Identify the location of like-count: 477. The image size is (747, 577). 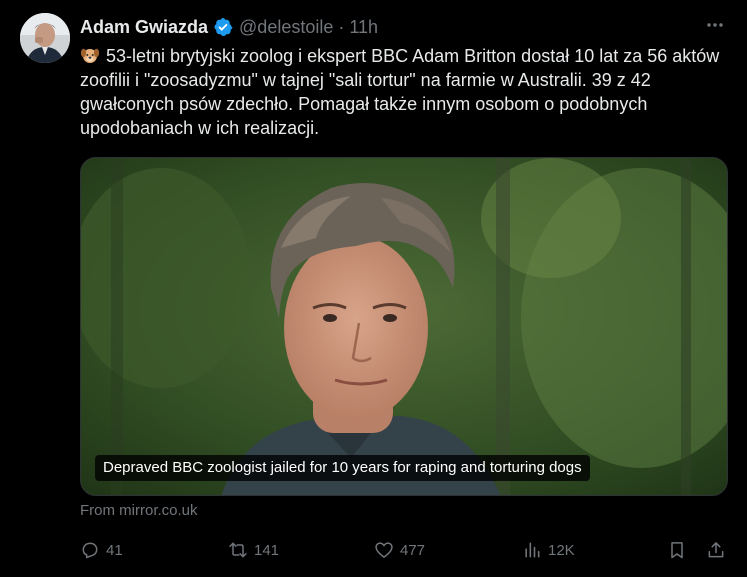
(413, 550).